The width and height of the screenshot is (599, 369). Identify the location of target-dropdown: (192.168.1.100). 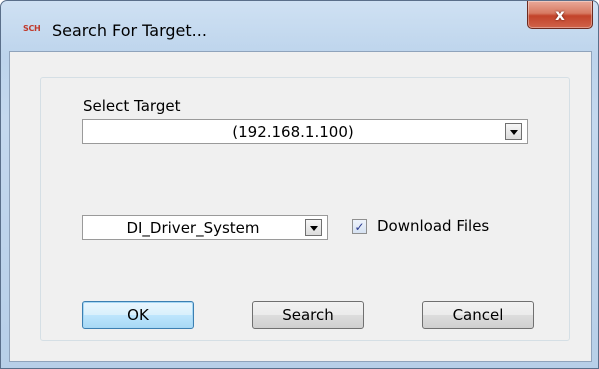
(305, 131).